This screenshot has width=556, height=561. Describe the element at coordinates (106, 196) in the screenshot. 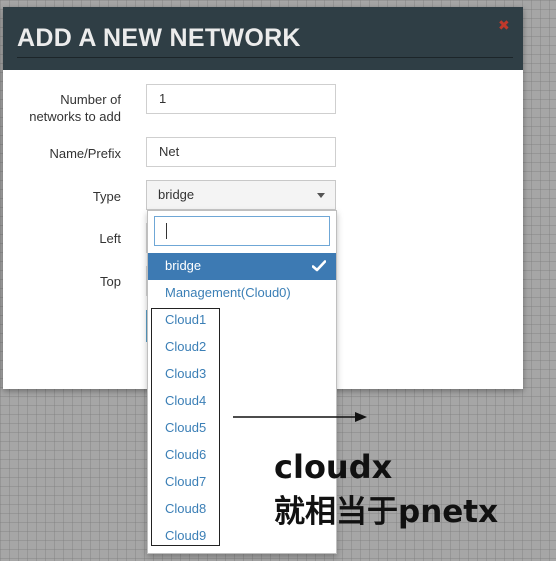

I see `type-label: Type` at that location.